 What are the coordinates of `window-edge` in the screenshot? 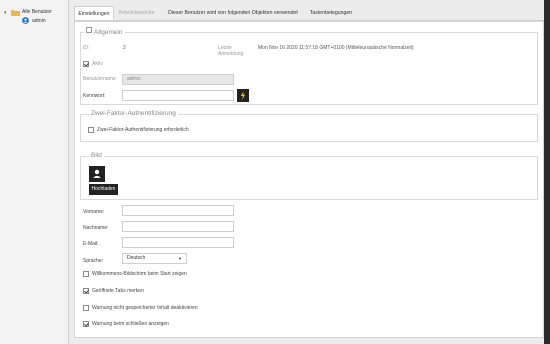 It's located at (547, 172).